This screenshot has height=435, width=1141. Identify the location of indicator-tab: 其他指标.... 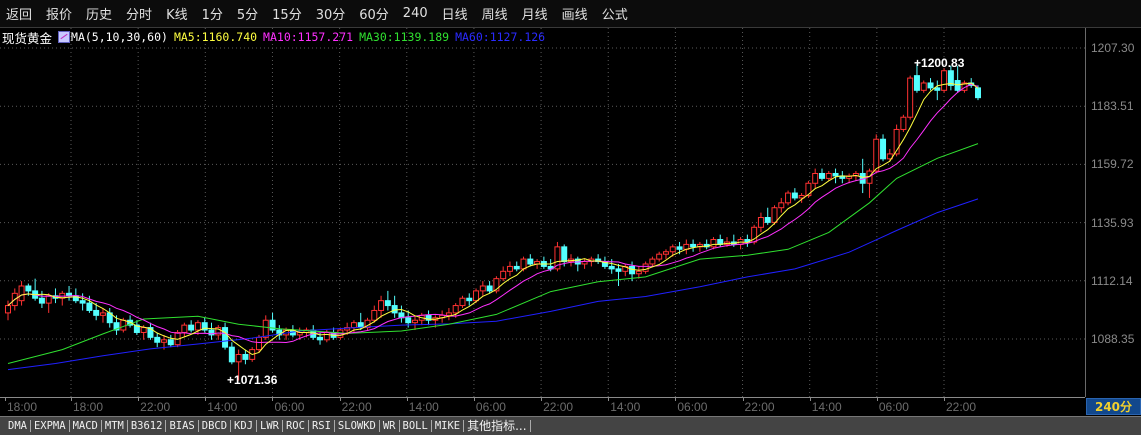
(497, 426).